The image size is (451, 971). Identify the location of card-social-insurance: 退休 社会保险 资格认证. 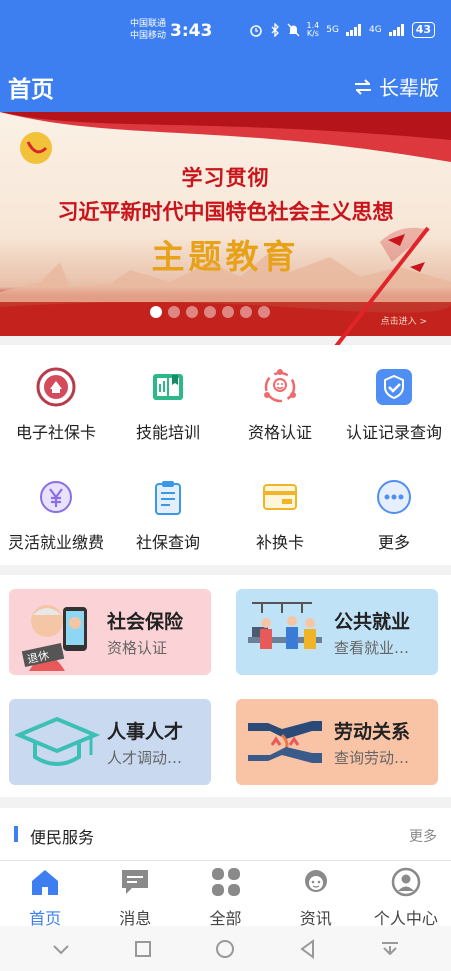
(110, 632).